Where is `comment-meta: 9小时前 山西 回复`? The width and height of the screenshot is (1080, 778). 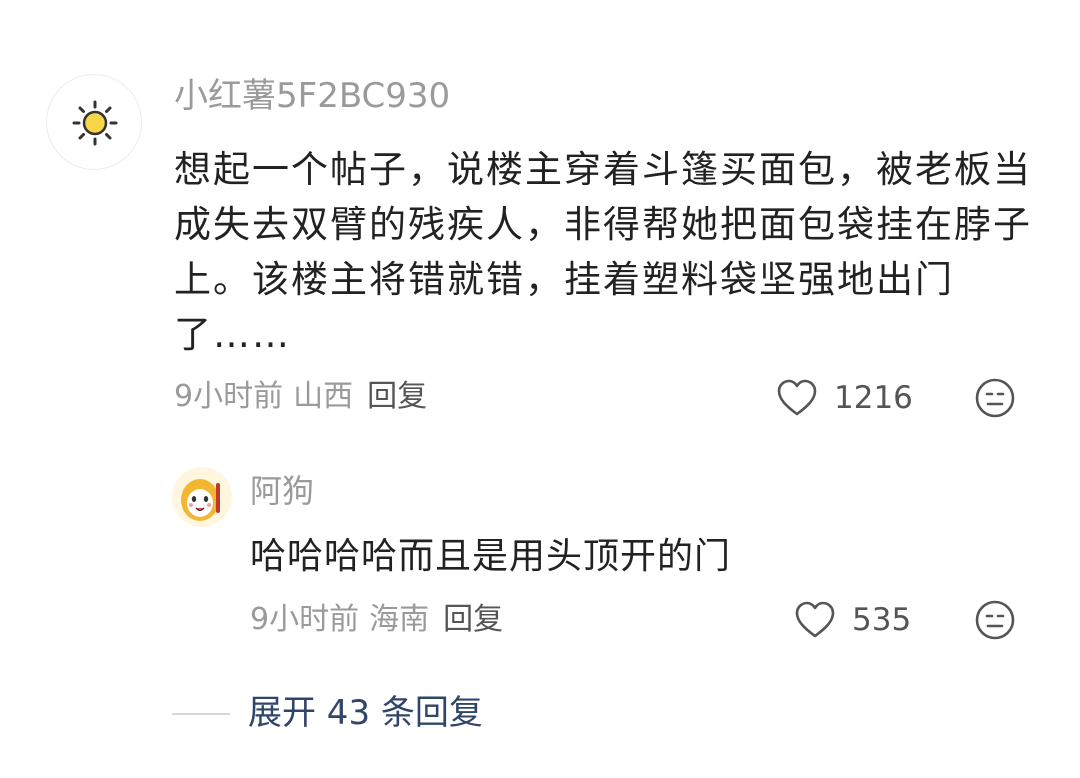
comment-meta: 9小时前 山西 回复 is located at coordinates (300, 397).